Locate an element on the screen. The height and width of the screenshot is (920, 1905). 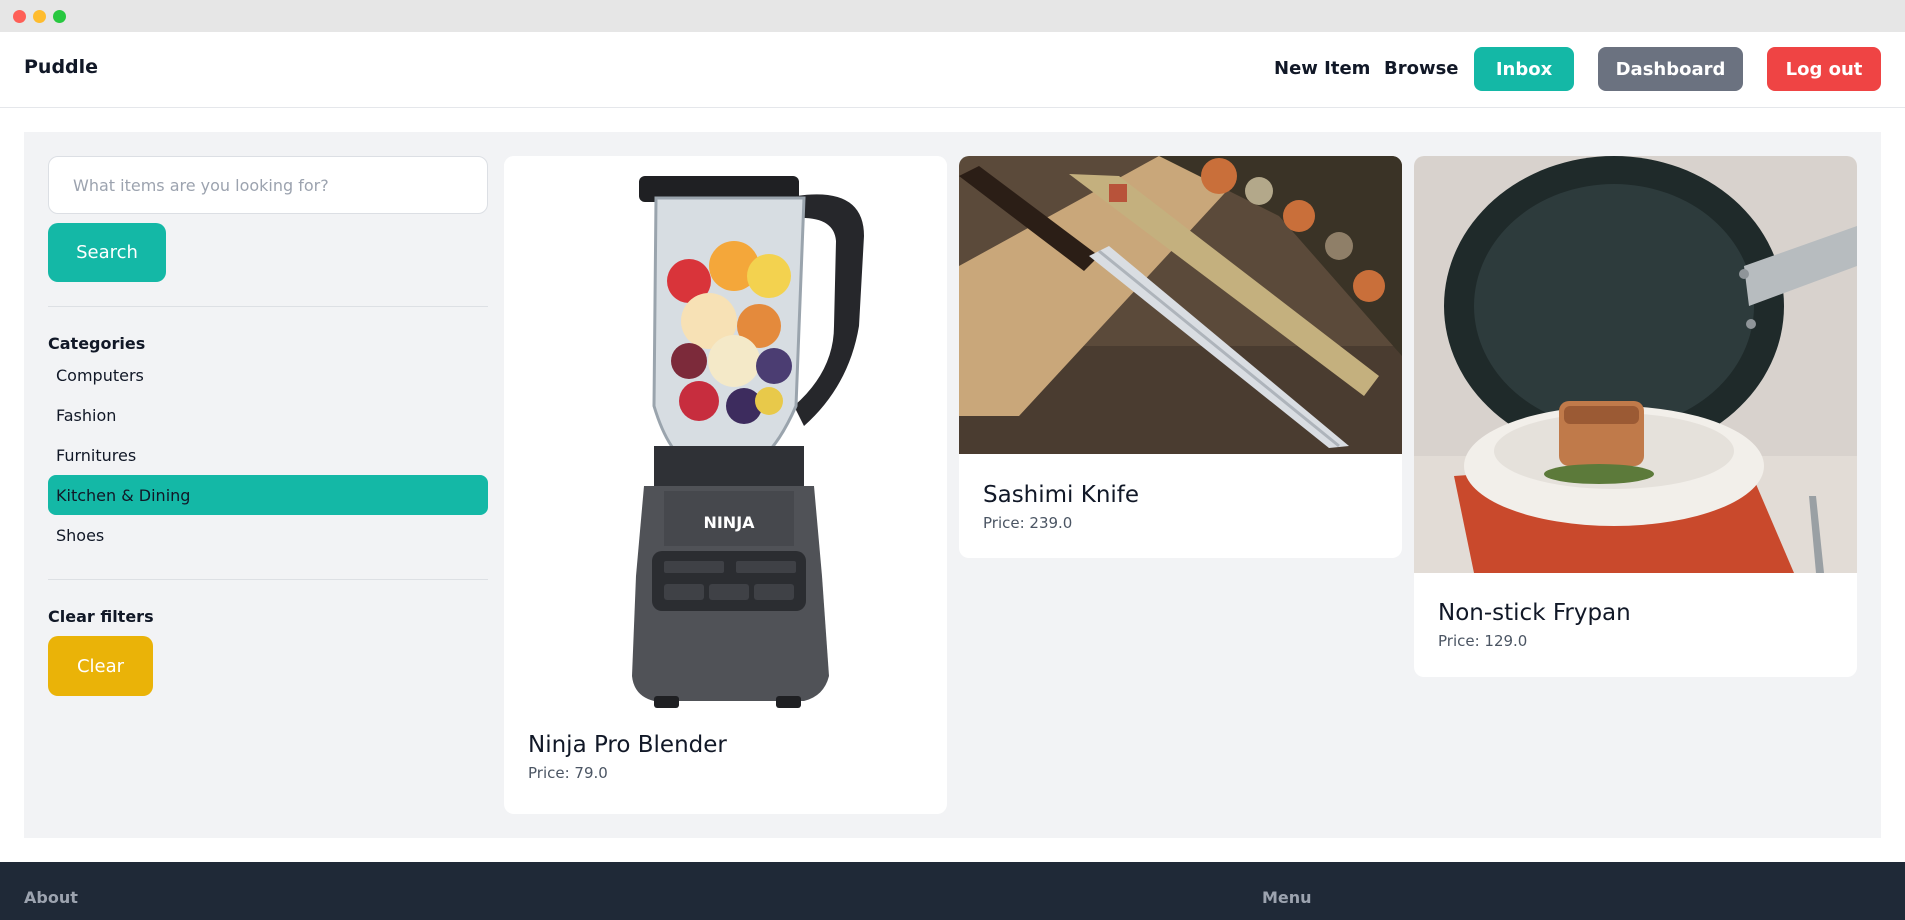
search-button: Search is located at coordinates (107, 252).